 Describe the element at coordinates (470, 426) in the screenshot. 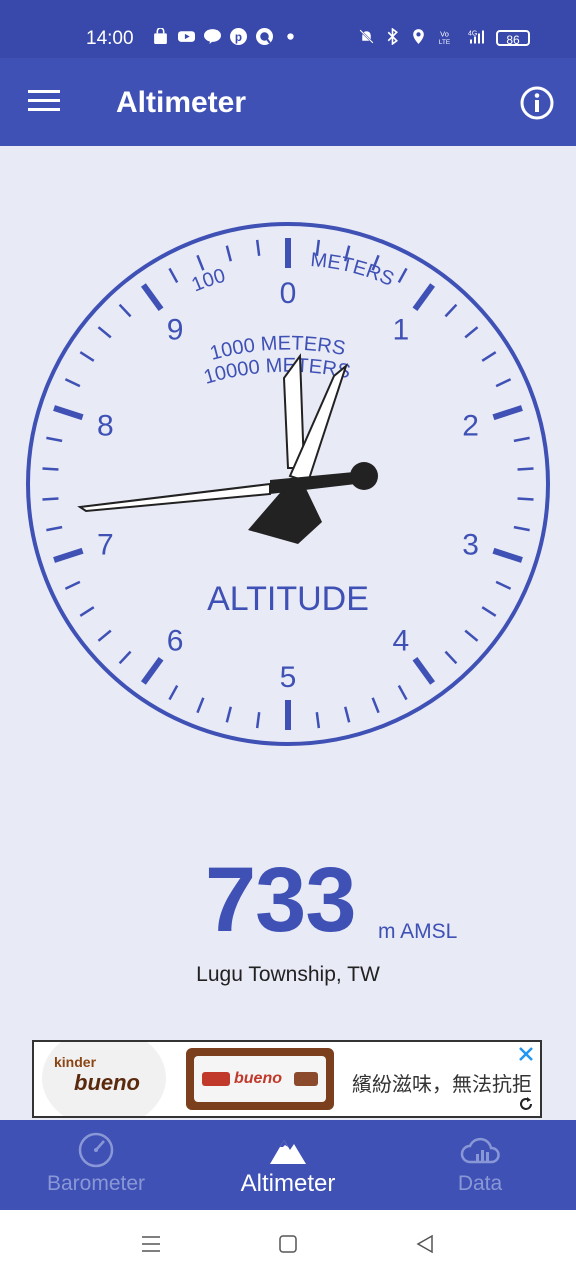

I see `dial-number-2: 2` at that location.